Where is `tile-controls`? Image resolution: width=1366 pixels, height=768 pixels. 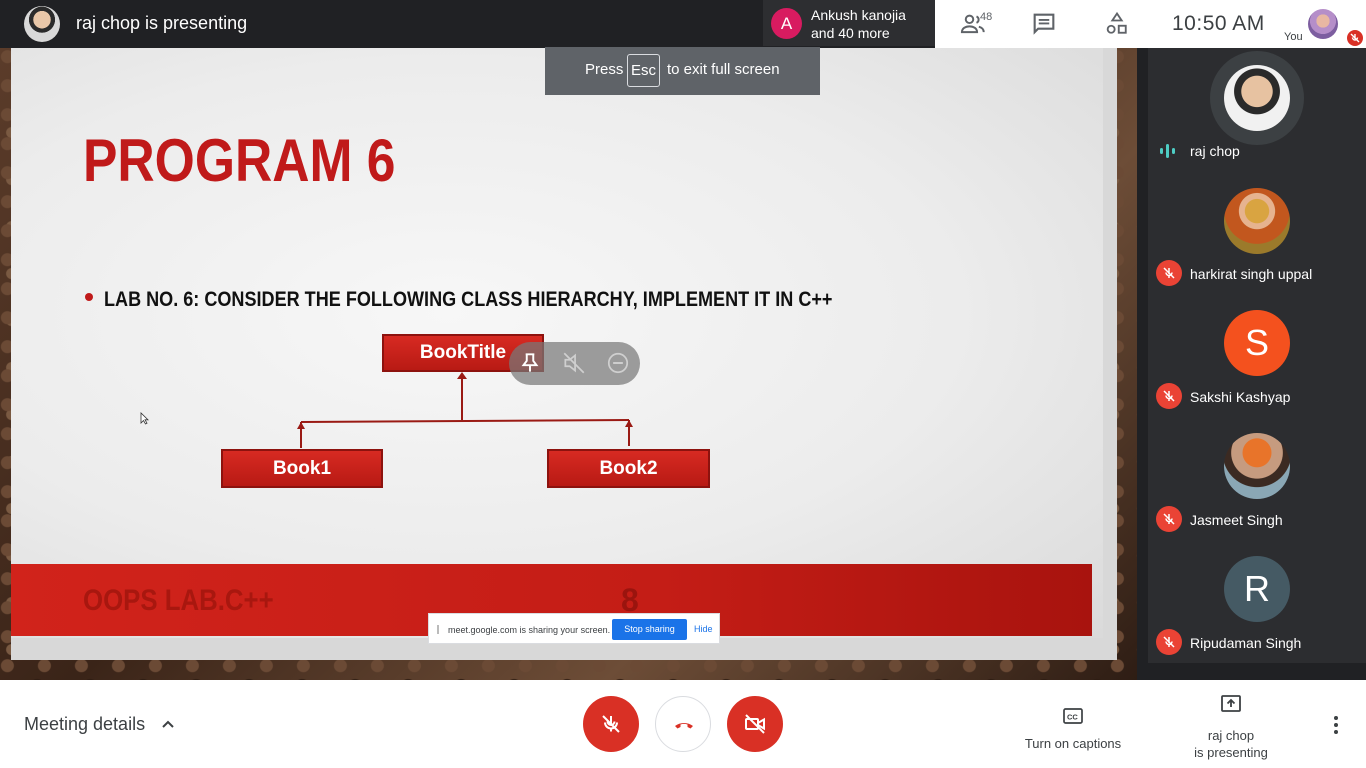 tile-controls is located at coordinates (574, 363).